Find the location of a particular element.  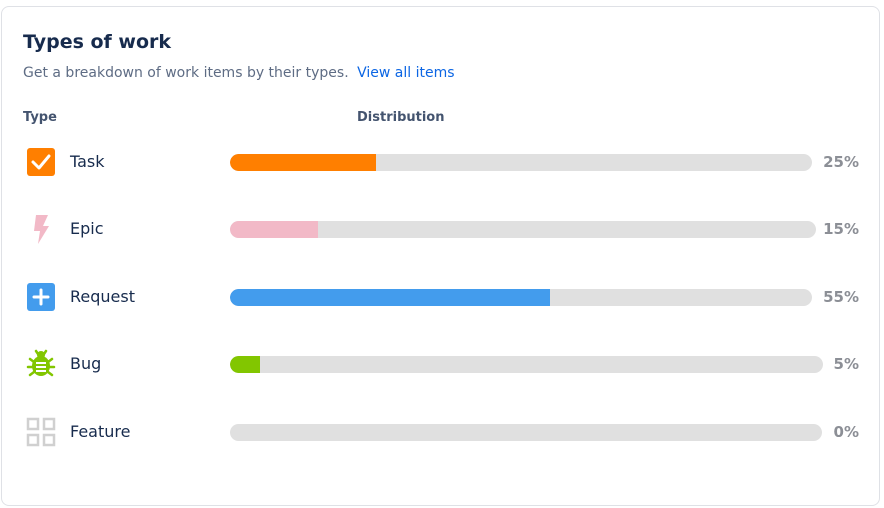

type-column-header: Type is located at coordinates (40, 117).